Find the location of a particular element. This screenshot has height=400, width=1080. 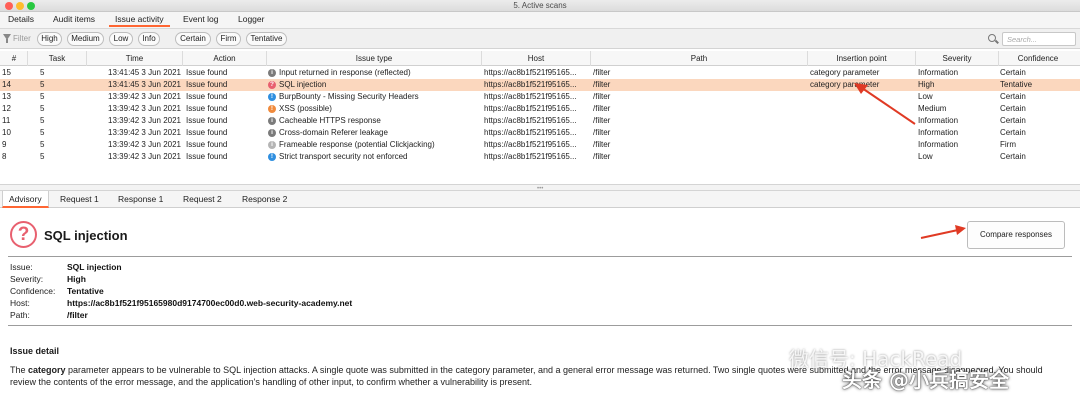

severity-high-icon: ? is located at coordinates (272, 85).